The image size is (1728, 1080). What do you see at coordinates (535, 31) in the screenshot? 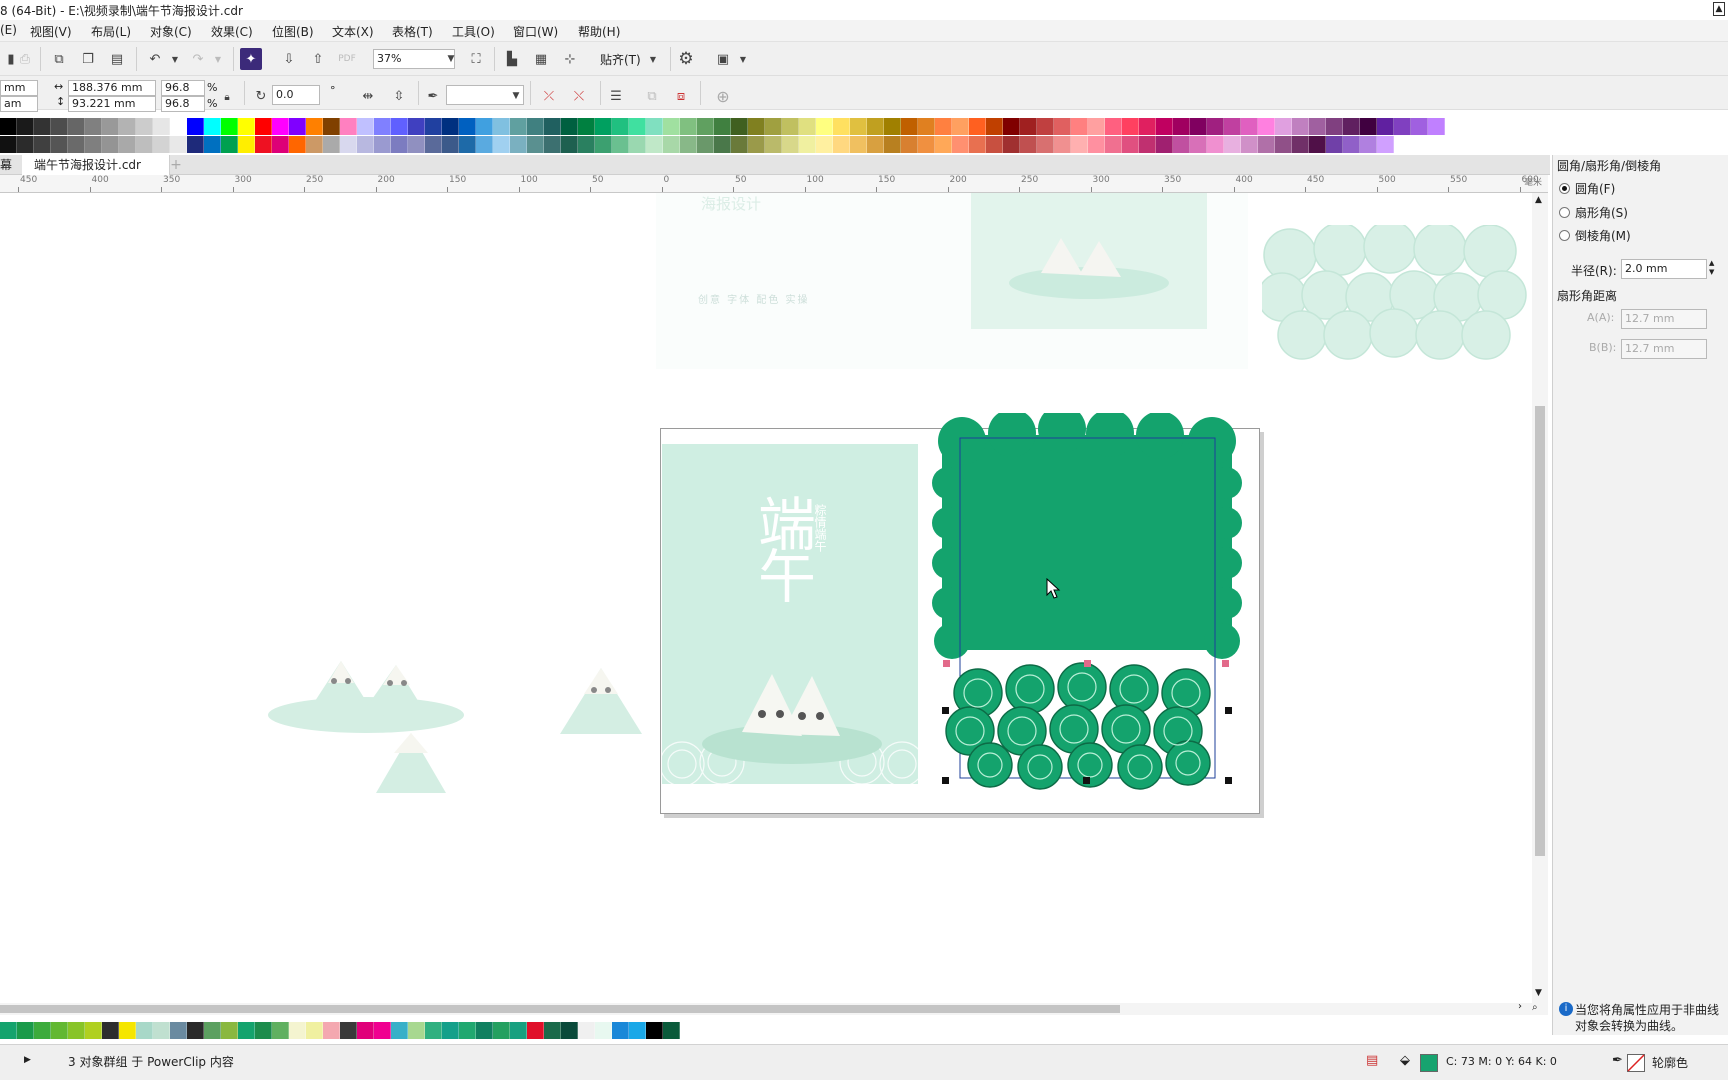
I see `menu-window: 窗口(W)` at bounding box center [535, 31].